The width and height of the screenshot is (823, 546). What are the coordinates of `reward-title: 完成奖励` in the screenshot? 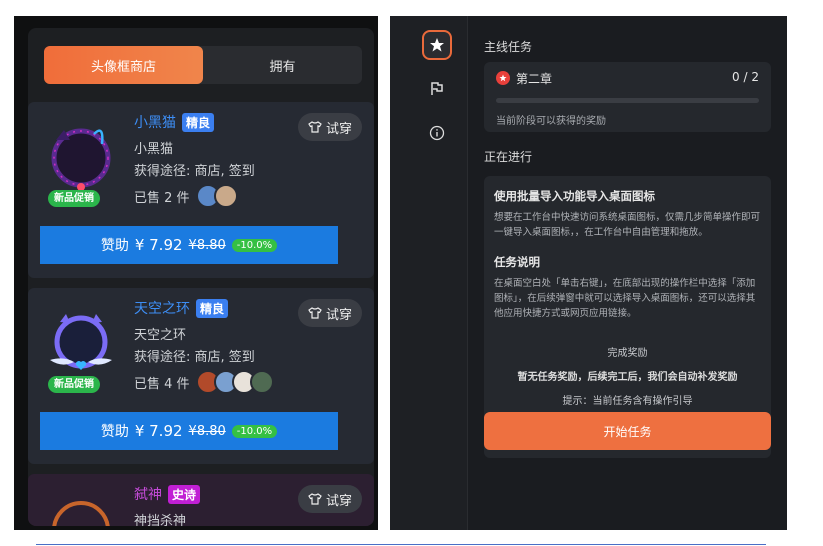 It's located at (627, 353).